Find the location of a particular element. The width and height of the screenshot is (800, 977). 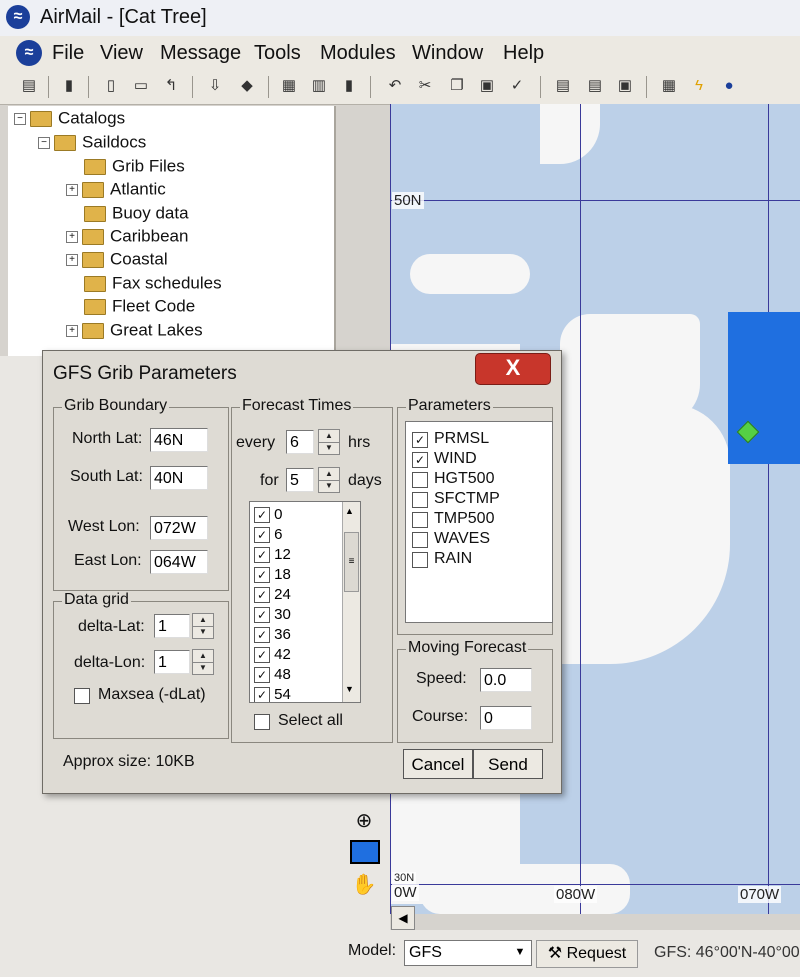

menu-file: File is located at coordinates (68, 53).